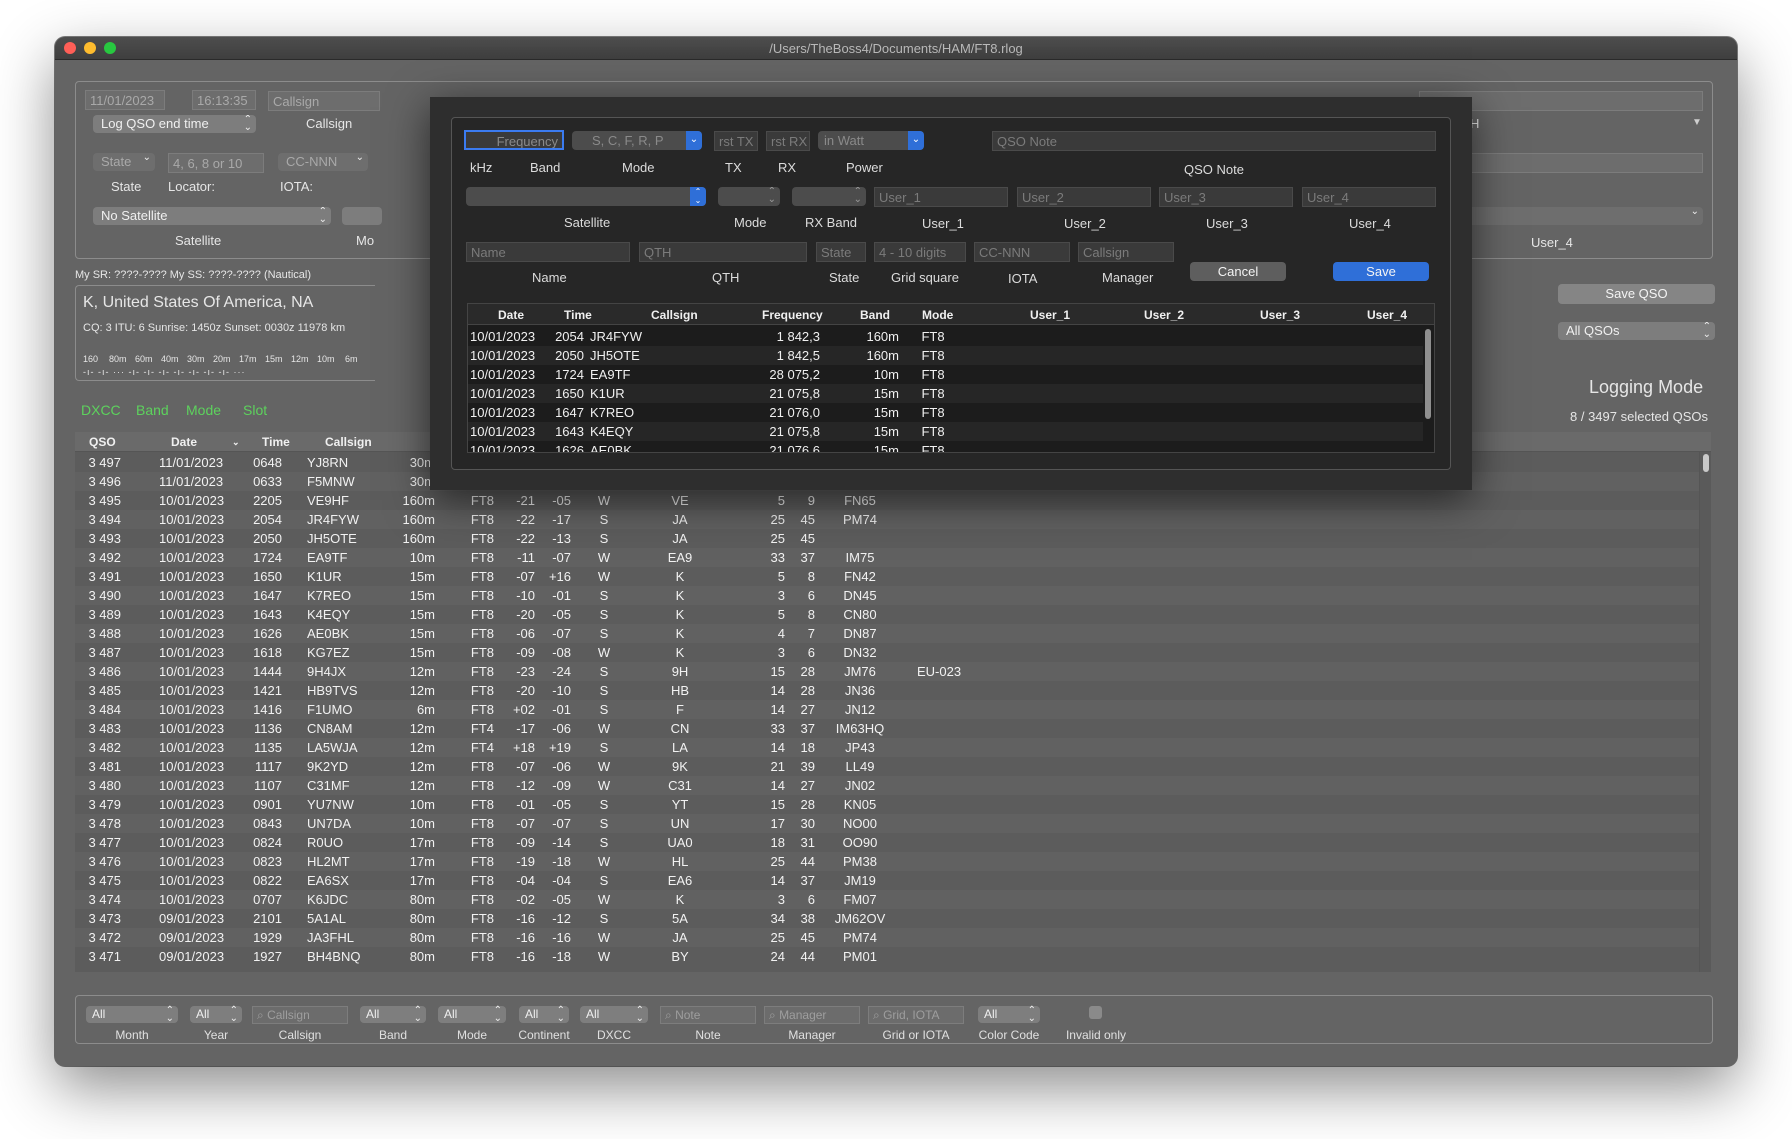 This screenshot has width=1792, height=1139. I want to click on locator-input: 4, 6, 8 or 10, so click(216, 163).